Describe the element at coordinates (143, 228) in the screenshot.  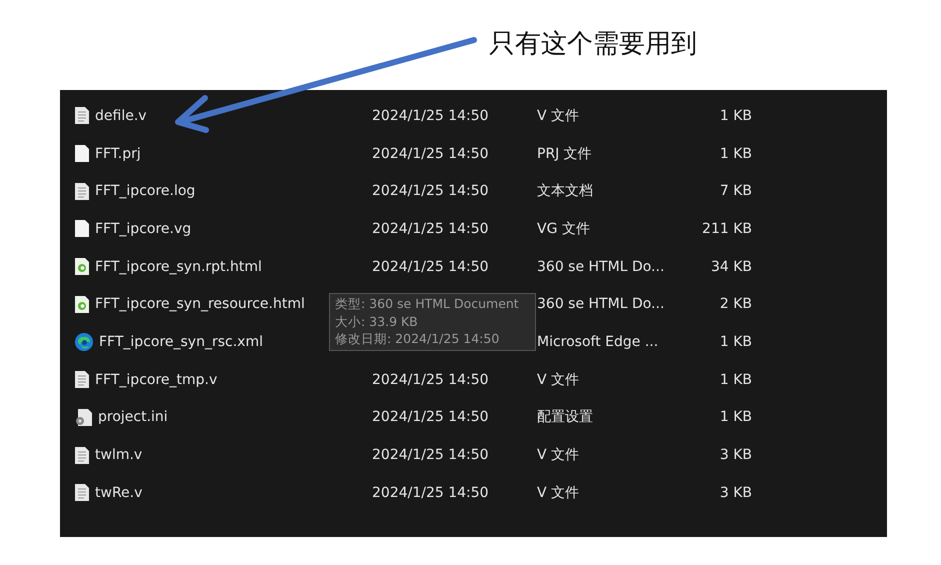
I see `file-name: FFT_ipcore.vg` at that location.